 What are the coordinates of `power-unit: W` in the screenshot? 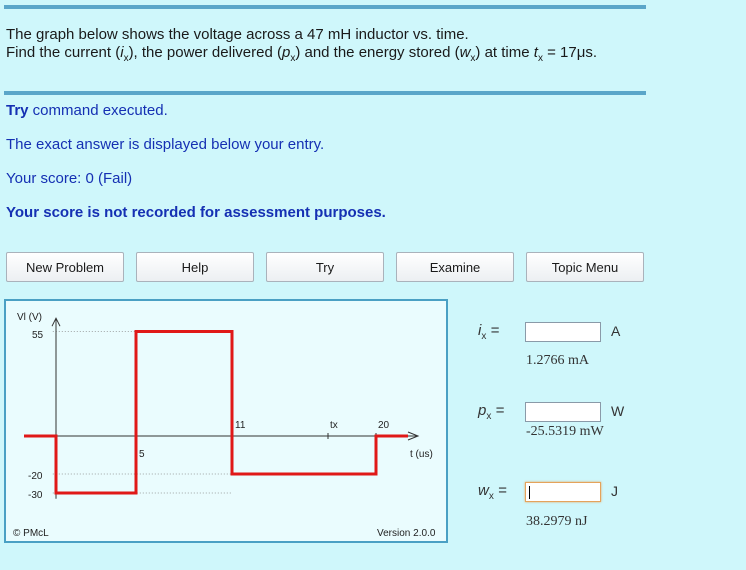 It's located at (618, 411).